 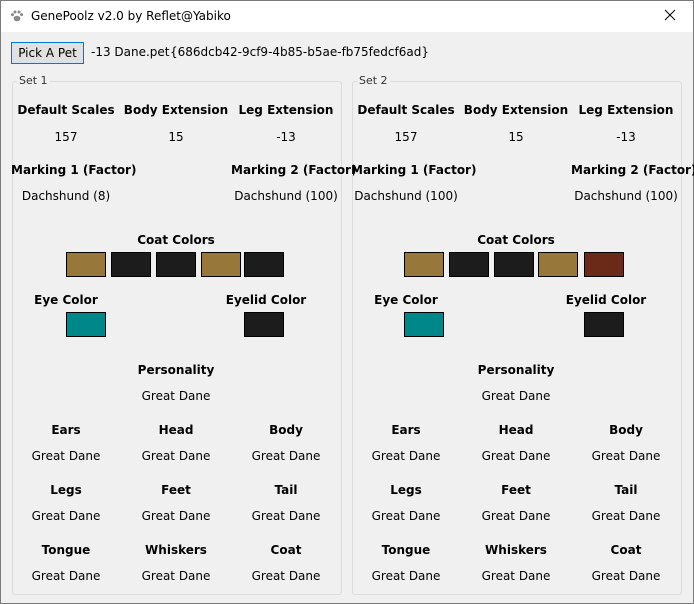 What do you see at coordinates (131, 16) in the screenshot?
I see `window-title: GenePoolz v2.0 by Reflet@Yabiko` at bounding box center [131, 16].